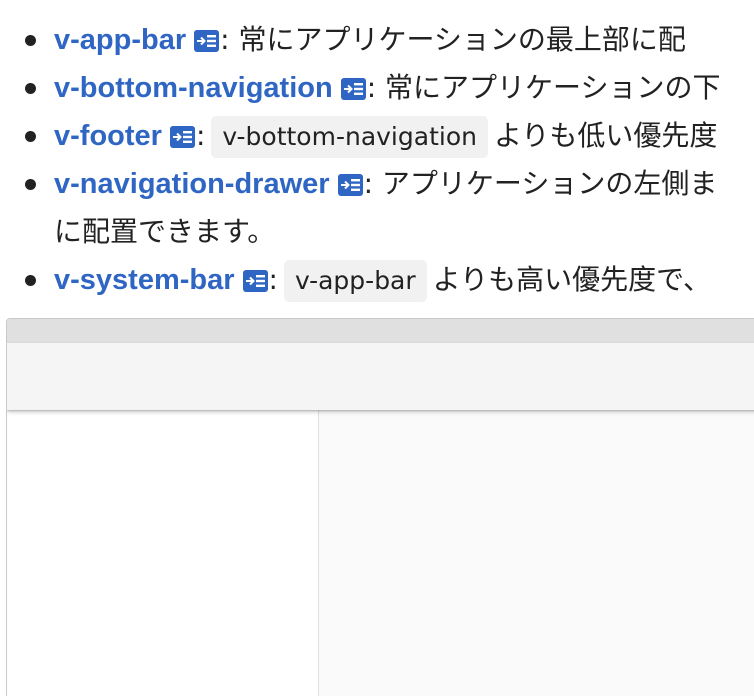 The height and width of the screenshot is (696, 754). Describe the element at coordinates (120, 40) in the screenshot. I see `v-app-bar-link: v-app-bar` at that location.